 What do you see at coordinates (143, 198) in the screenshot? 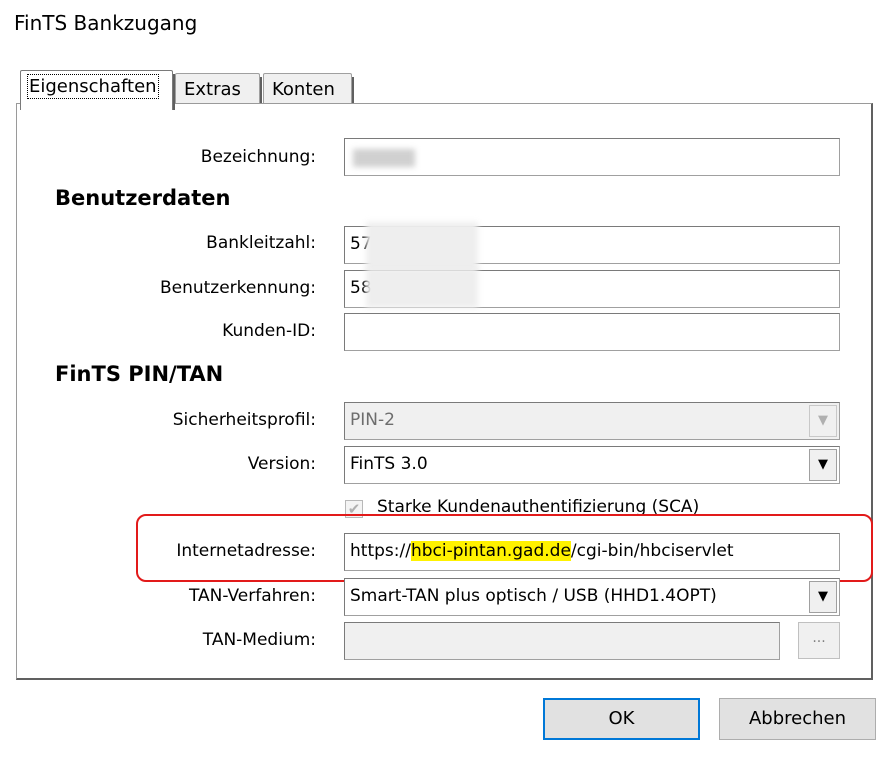
I see `section-benutzerdaten: Benutzerdaten` at bounding box center [143, 198].